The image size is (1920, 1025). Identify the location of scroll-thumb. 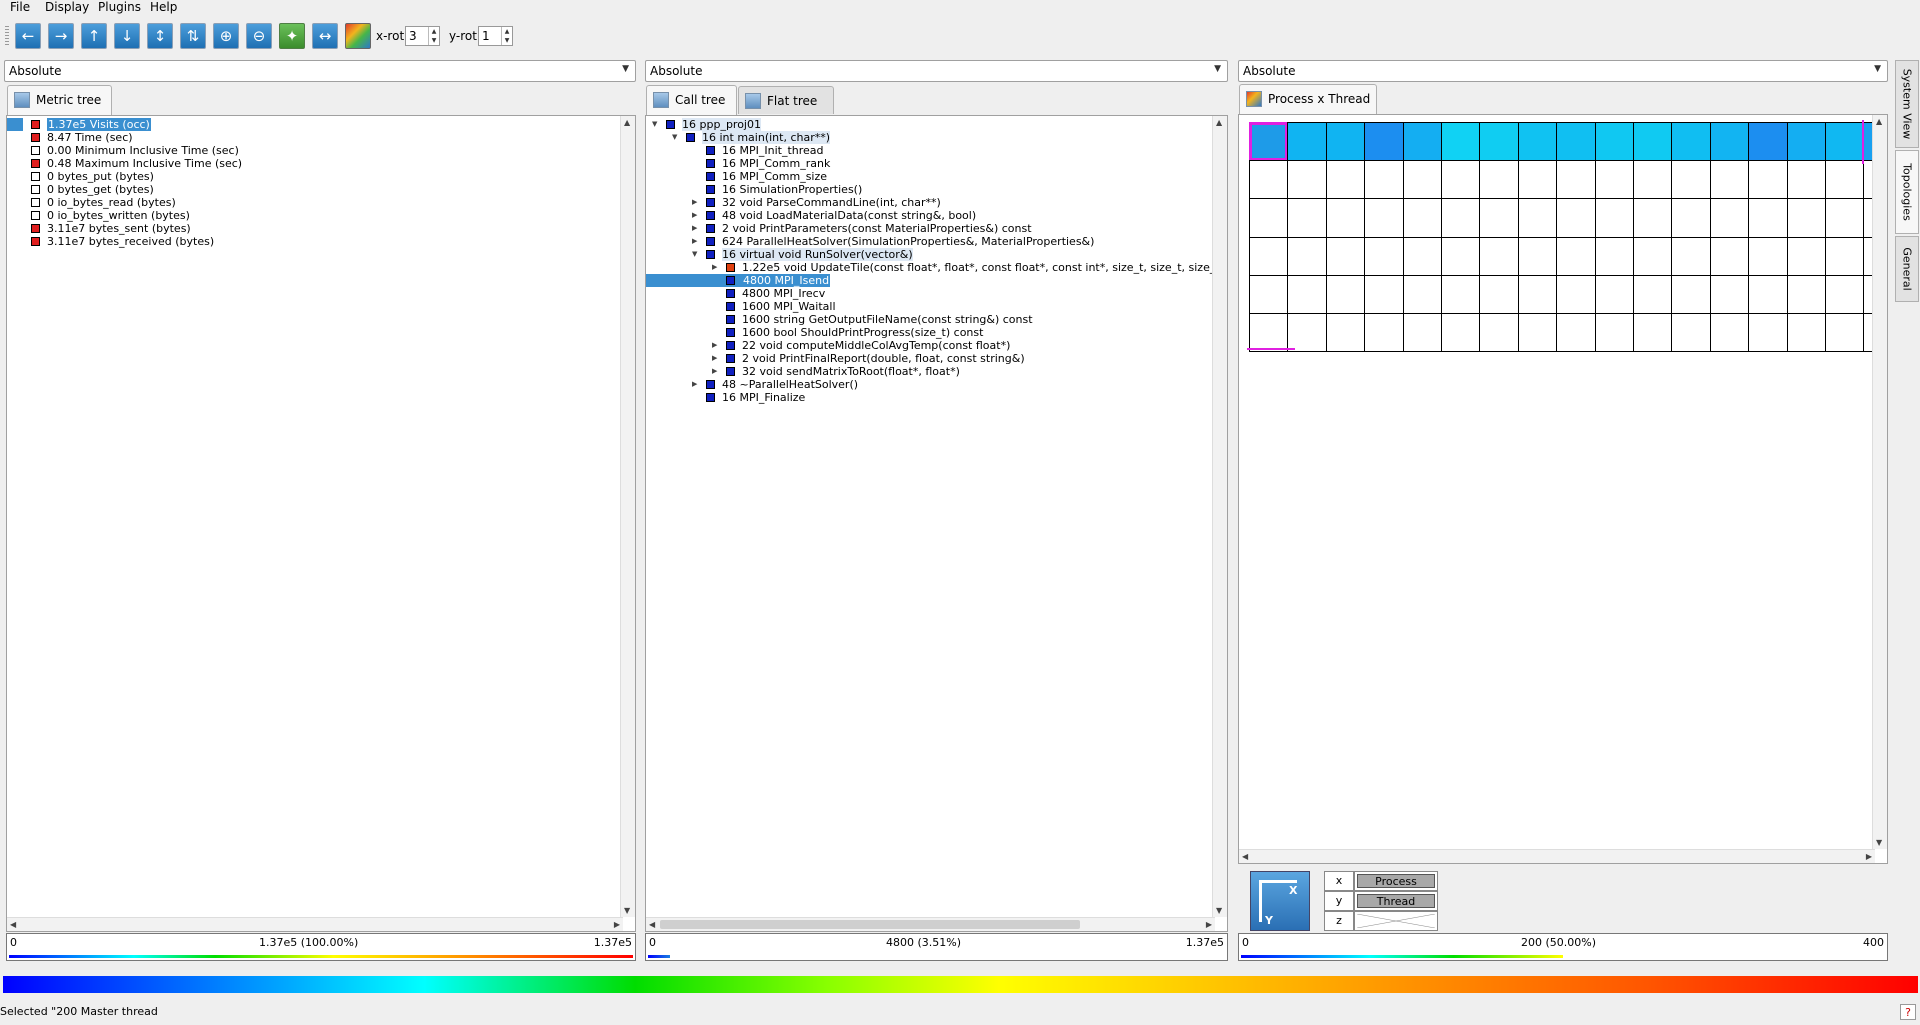
(870, 924).